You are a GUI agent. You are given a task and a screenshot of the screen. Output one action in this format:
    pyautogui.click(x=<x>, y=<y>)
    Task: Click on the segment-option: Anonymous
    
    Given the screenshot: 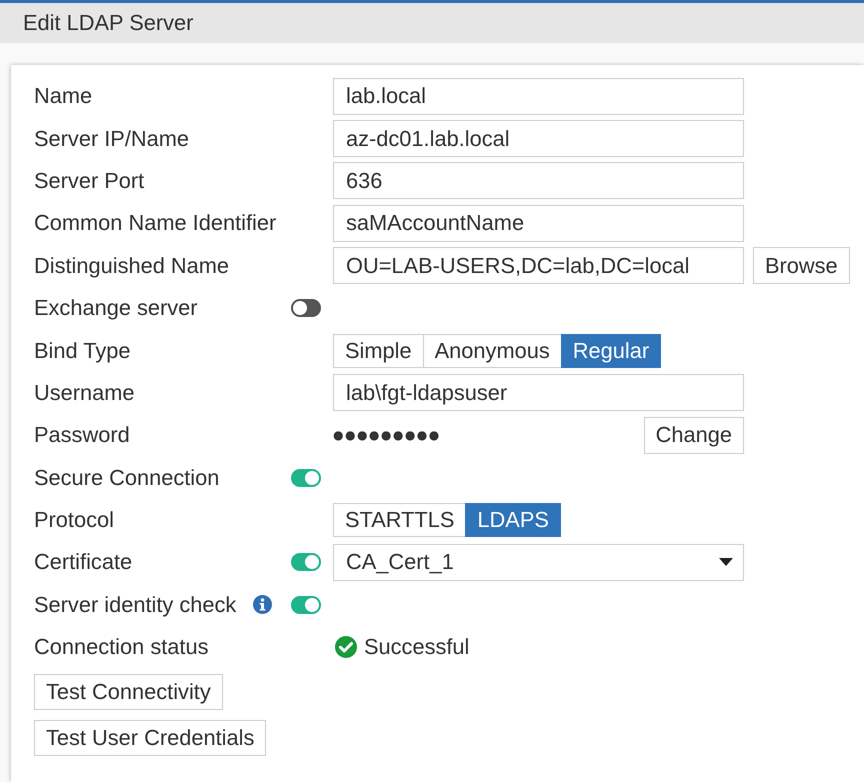 What is the action you would take?
    pyautogui.click(x=492, y=351)
    